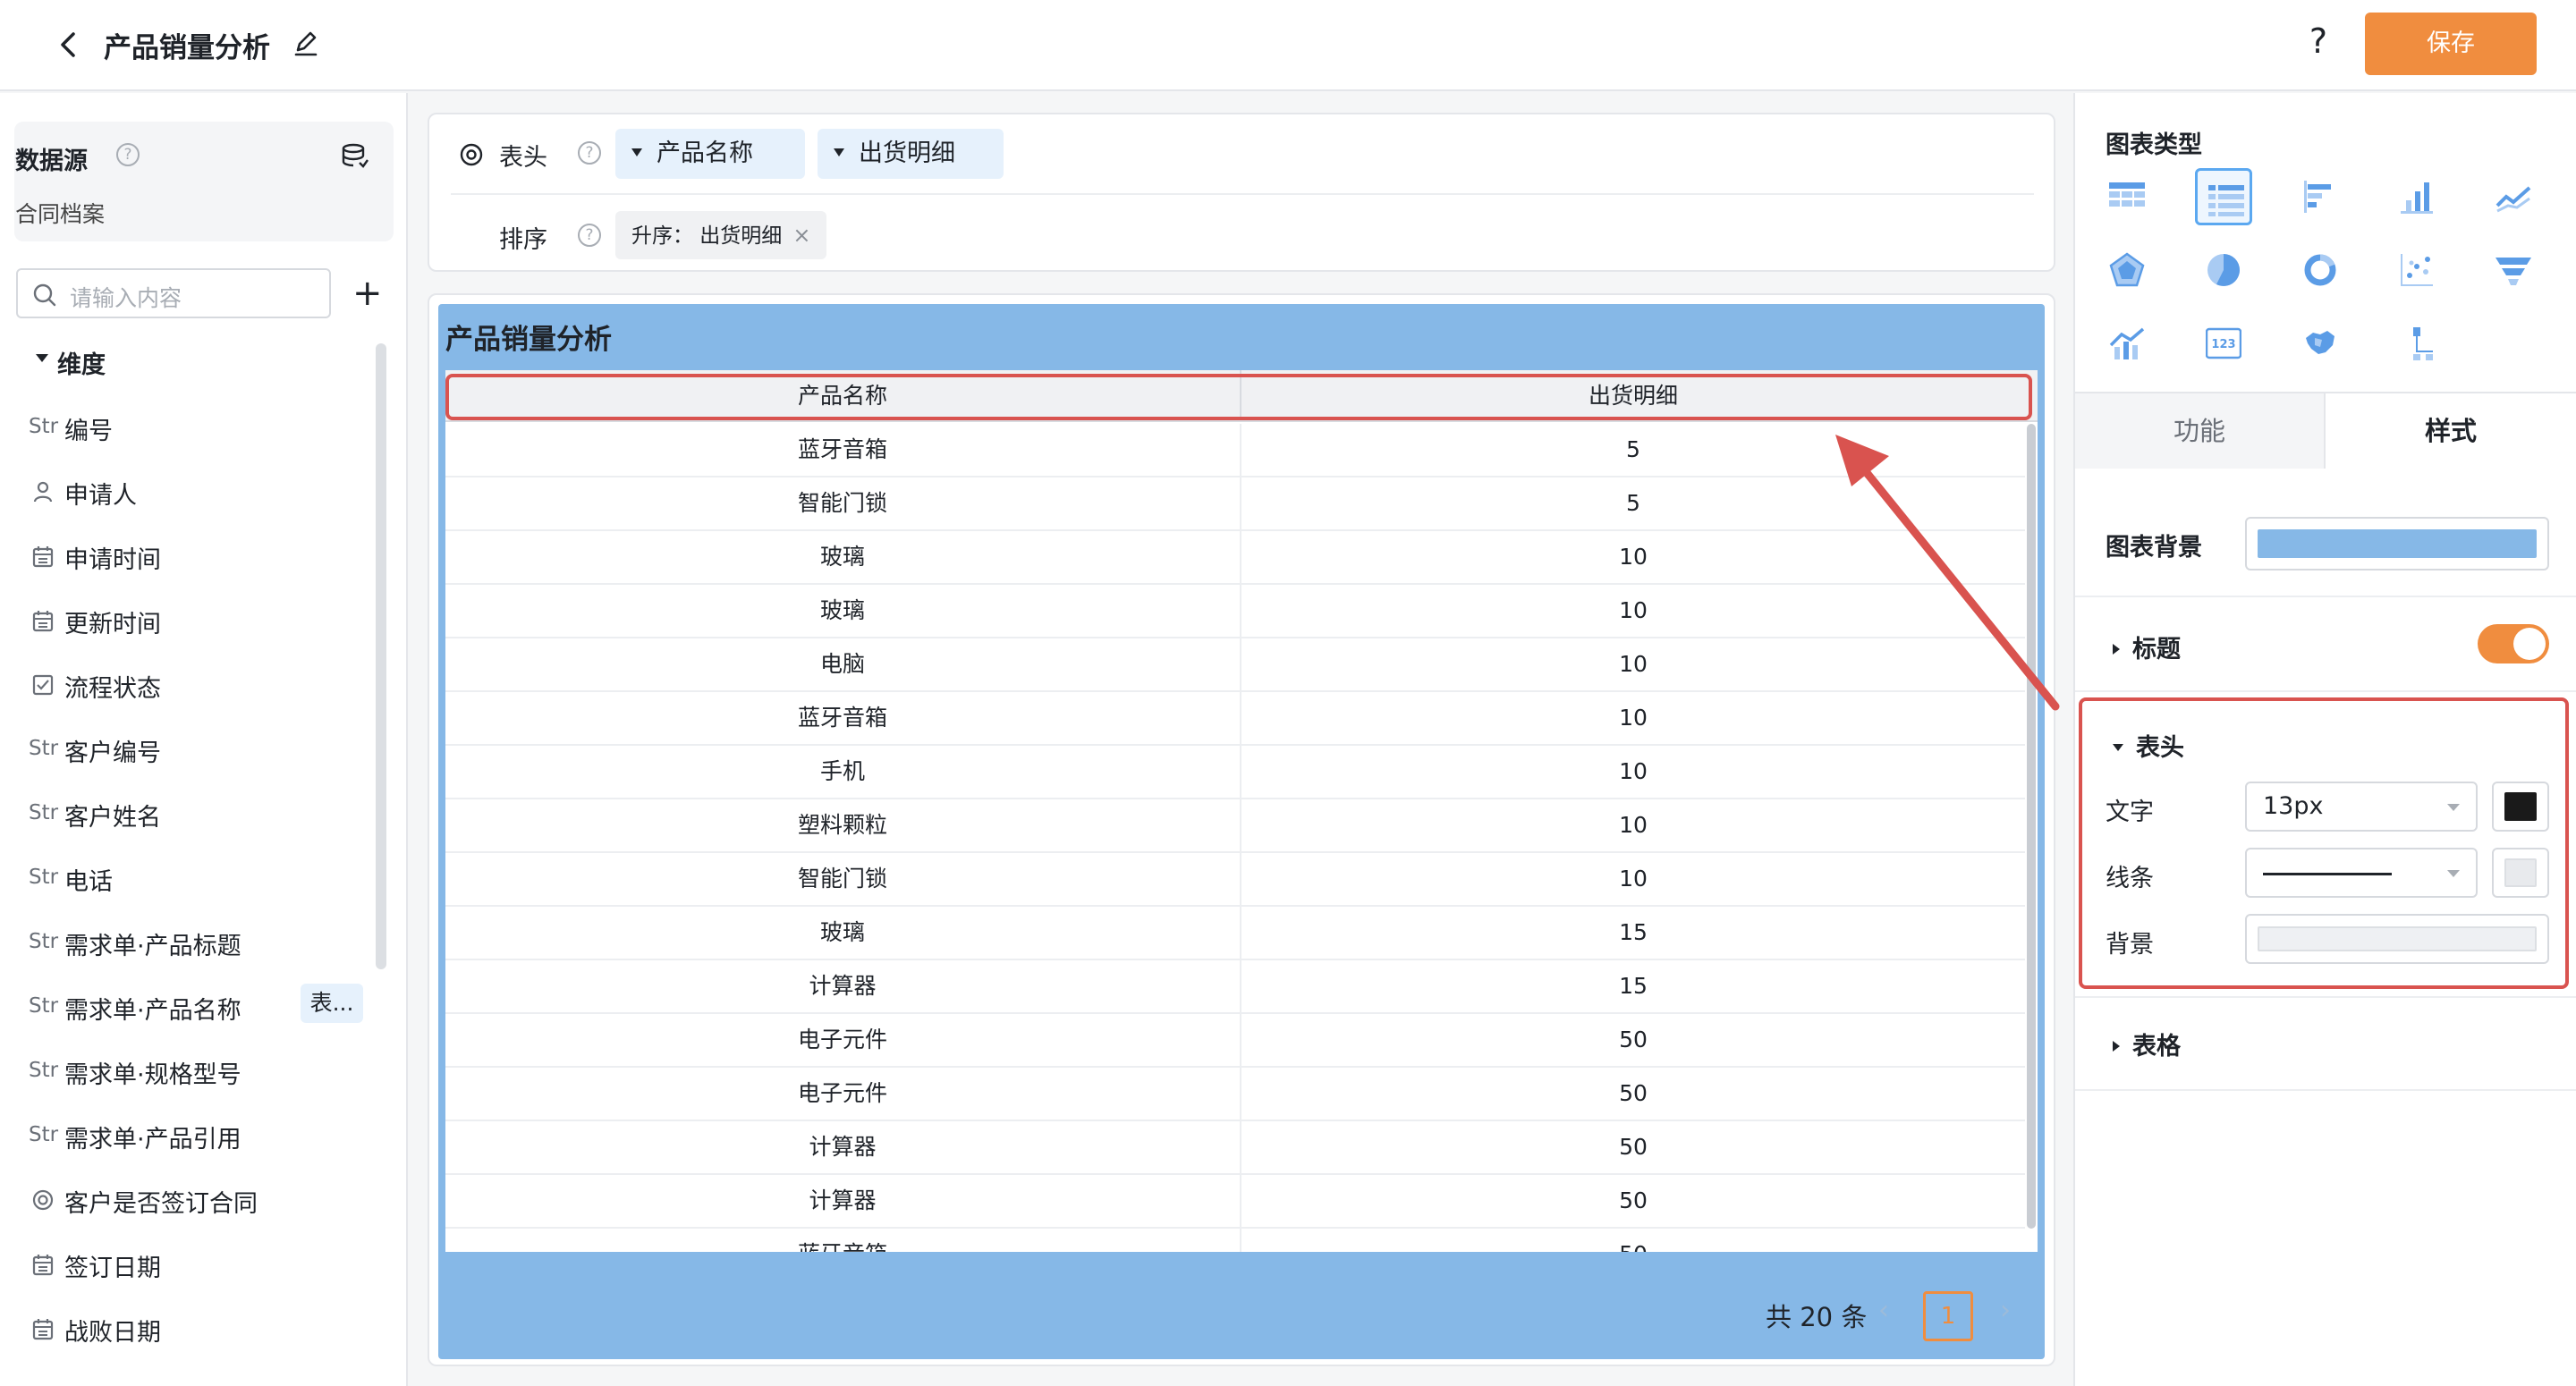  What do you see at coordinates (188, 428) in the screenshot?
I see `dimension-item: Str 编号` at bounding box center [188, 428].